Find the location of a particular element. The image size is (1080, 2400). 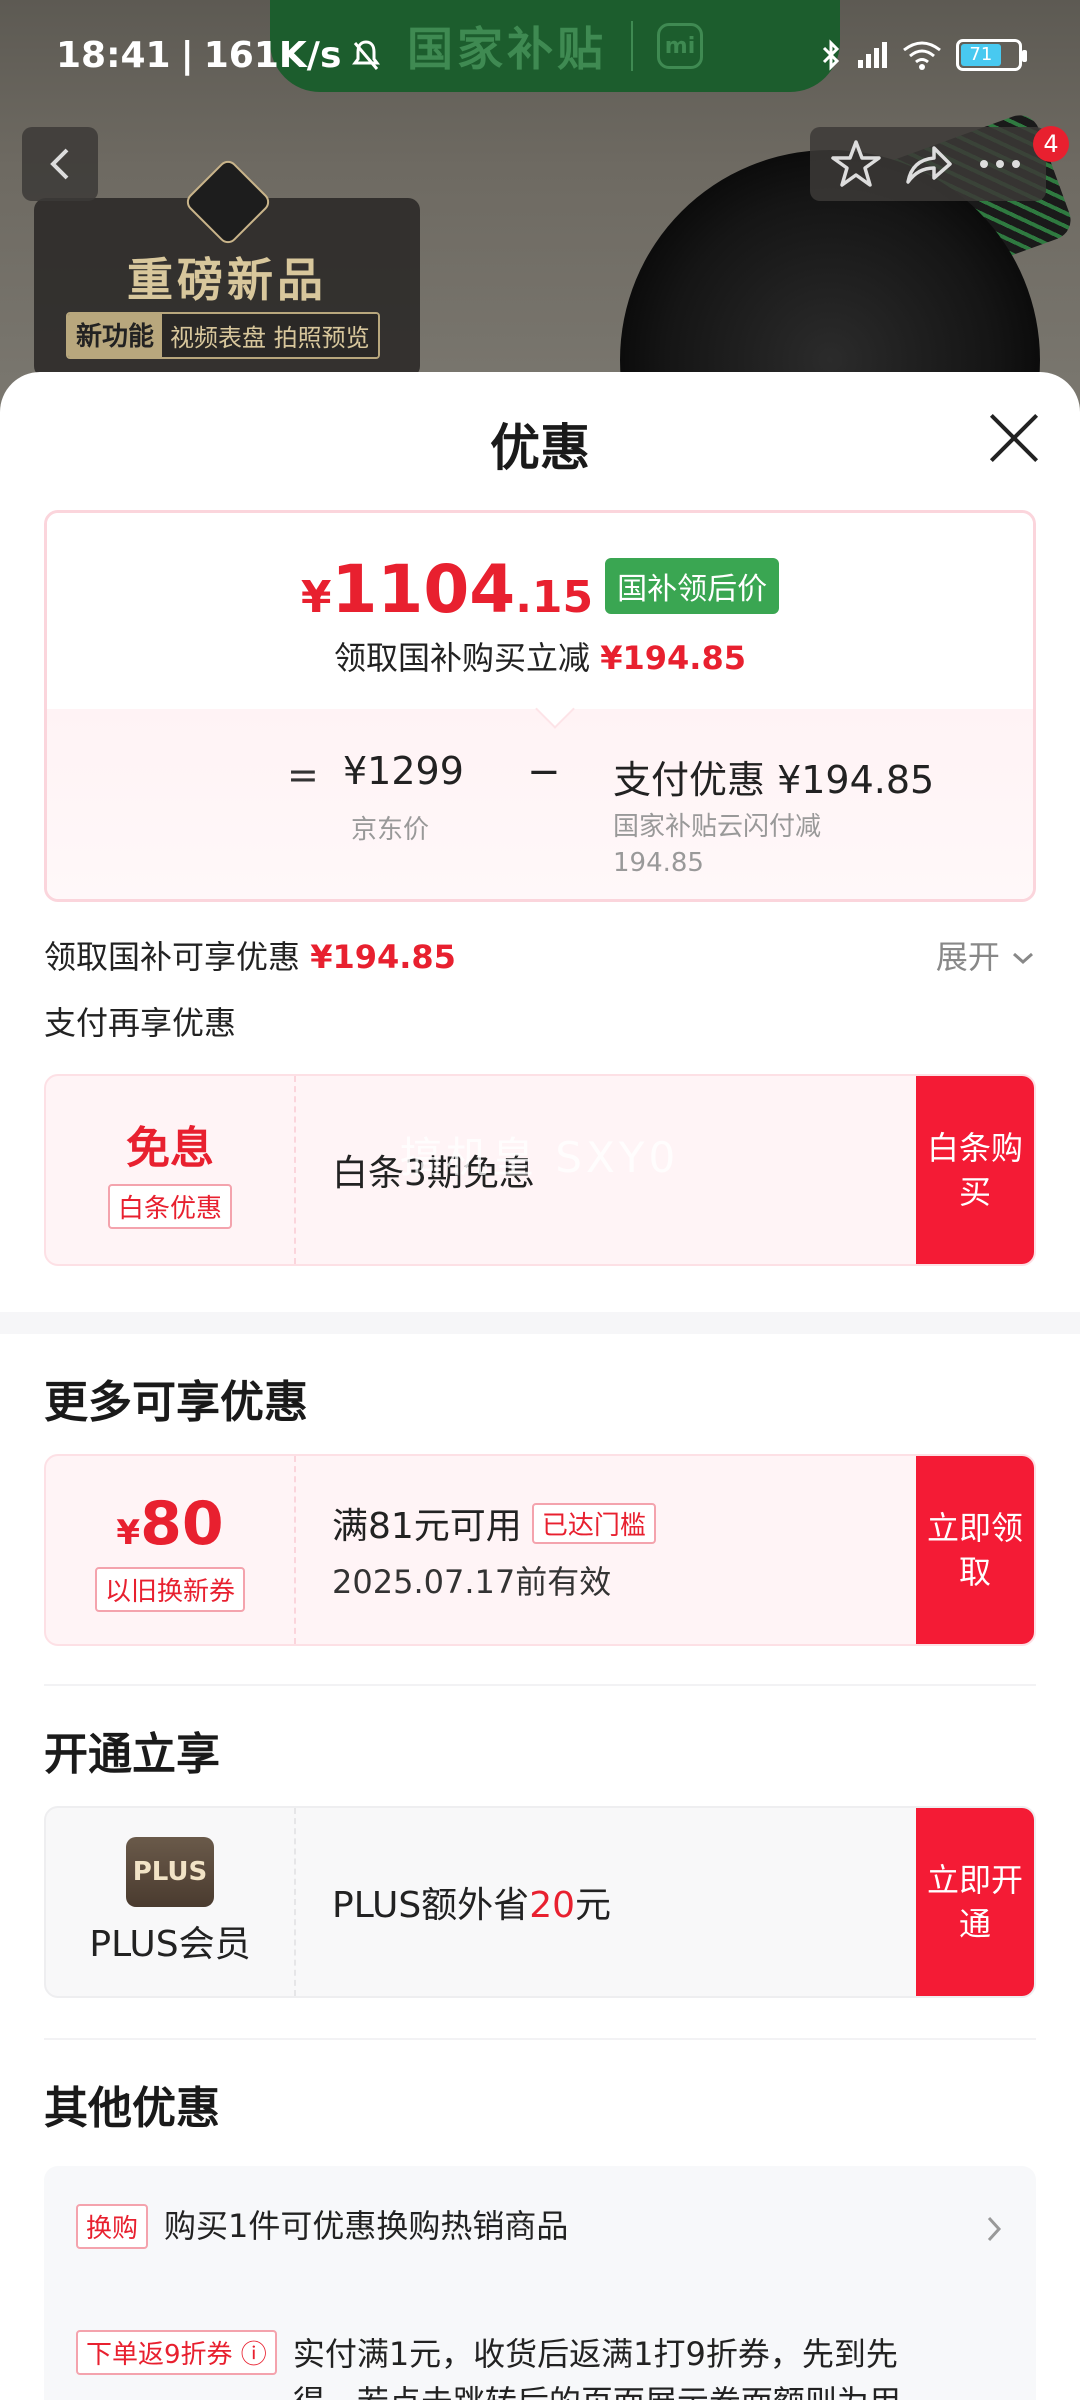

plus-desc-prefix: PLUS额外省 is located at coordinates (431, 1905).